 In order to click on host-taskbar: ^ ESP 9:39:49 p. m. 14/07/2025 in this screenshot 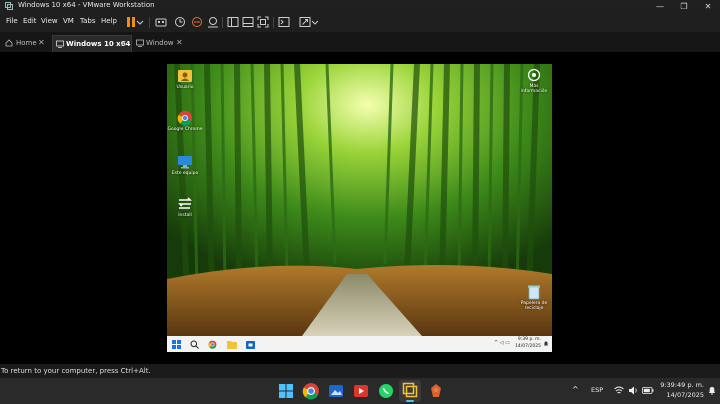, I will do `click(360, 391)`.